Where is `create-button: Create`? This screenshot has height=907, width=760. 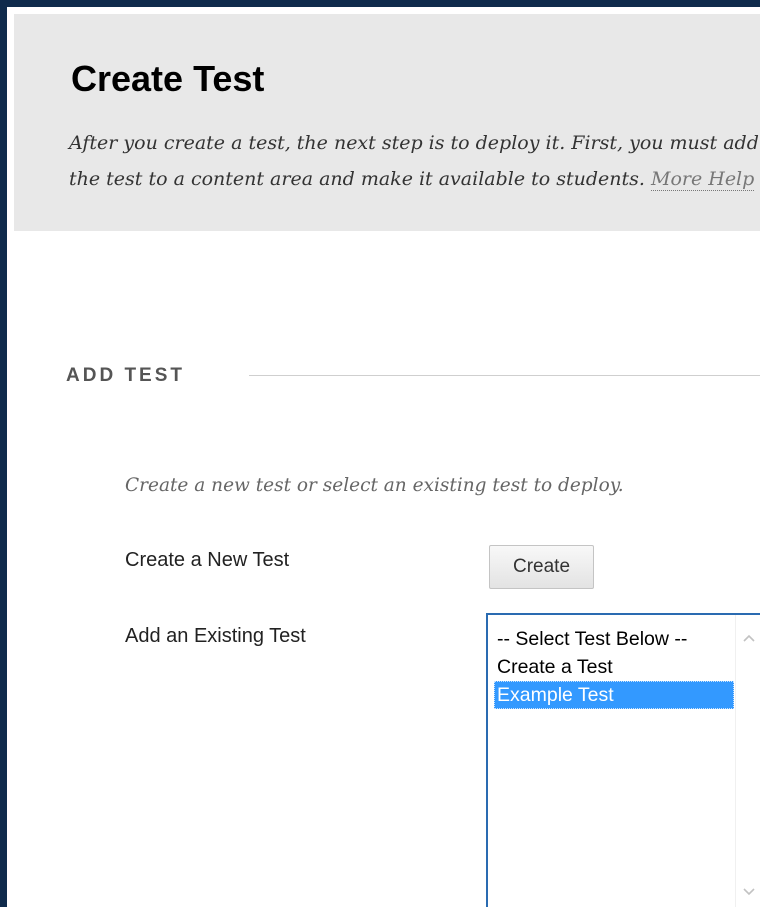
create-button: Create is located at coordinates (541, 567).